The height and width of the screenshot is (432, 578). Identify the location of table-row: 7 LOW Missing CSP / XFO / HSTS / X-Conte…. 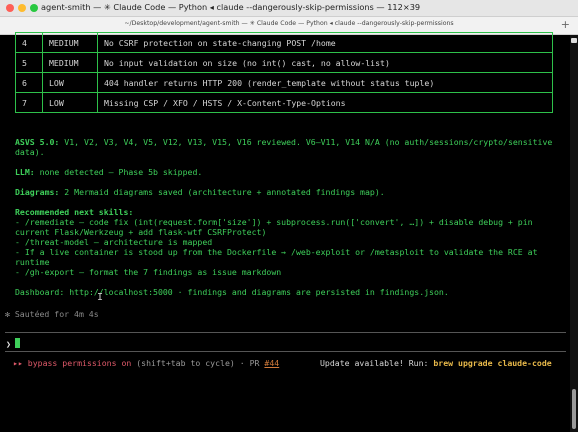
(284, 102).